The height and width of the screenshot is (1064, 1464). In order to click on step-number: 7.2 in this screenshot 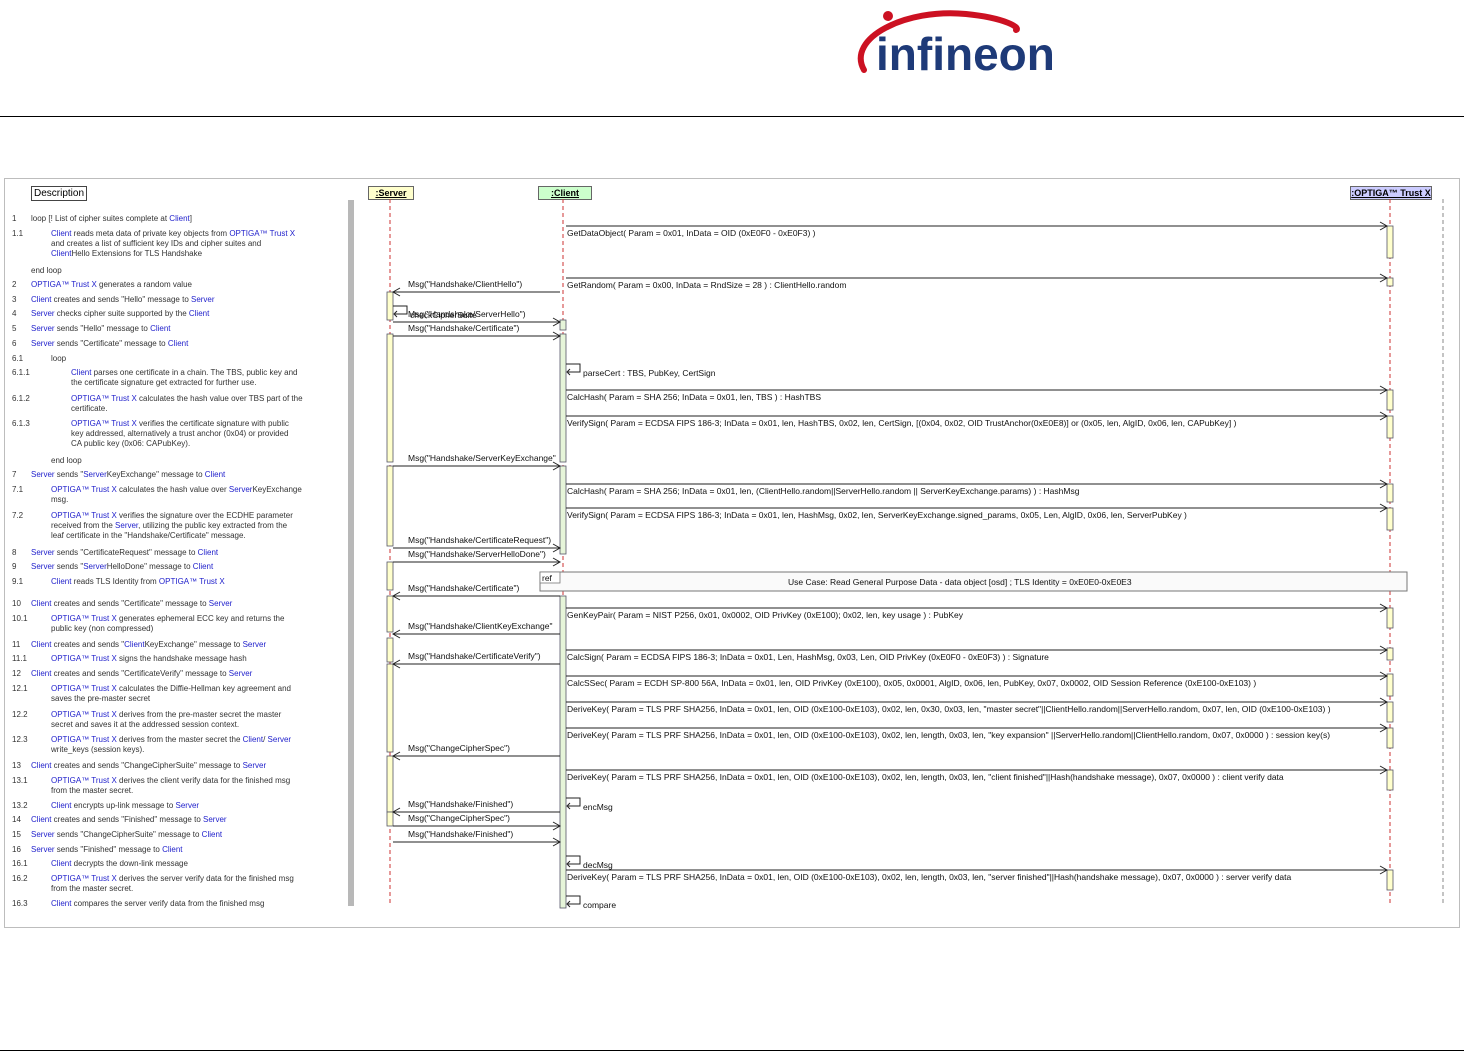, I will do `click(18, 515)`.